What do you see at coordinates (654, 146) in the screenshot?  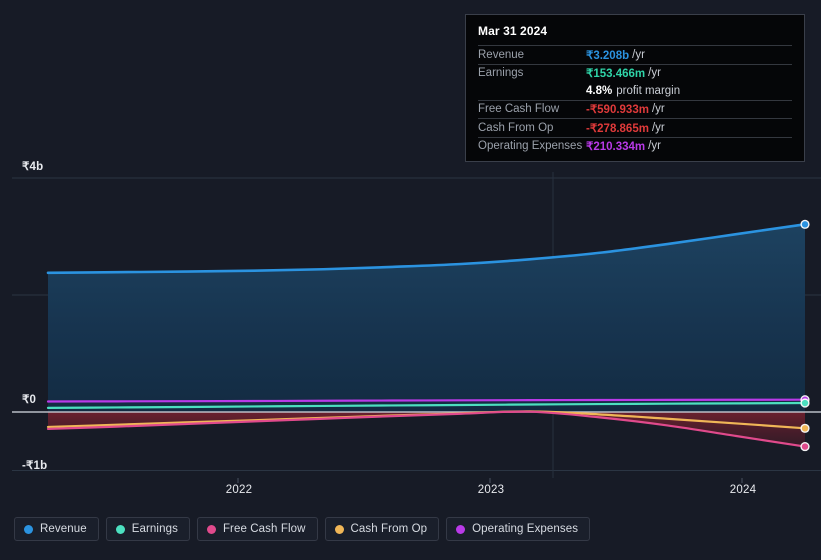 I see `tooltip-unit-operating-expenses: /yr` at bounding box center [654, 146].